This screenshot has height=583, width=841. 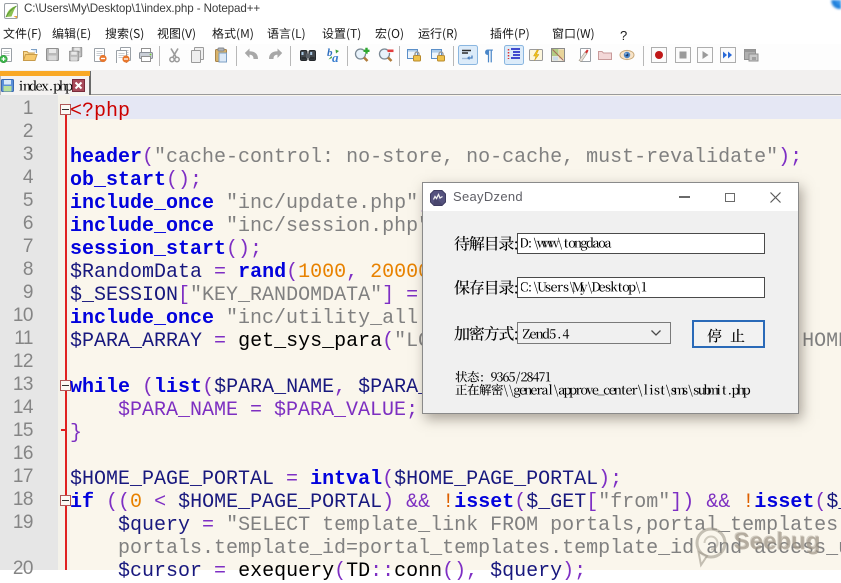 What do you see at coordinates (776, 541) in the screenshot?
I see `svg-text: Seebug` at bounding box center [776, 541].